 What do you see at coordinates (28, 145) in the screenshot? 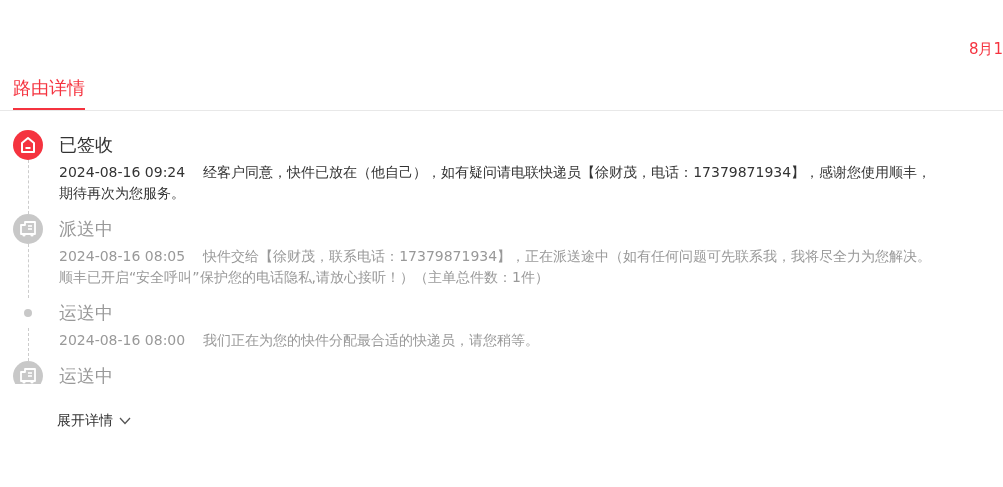
I see `house-icon` at bounding box center [28, 145].